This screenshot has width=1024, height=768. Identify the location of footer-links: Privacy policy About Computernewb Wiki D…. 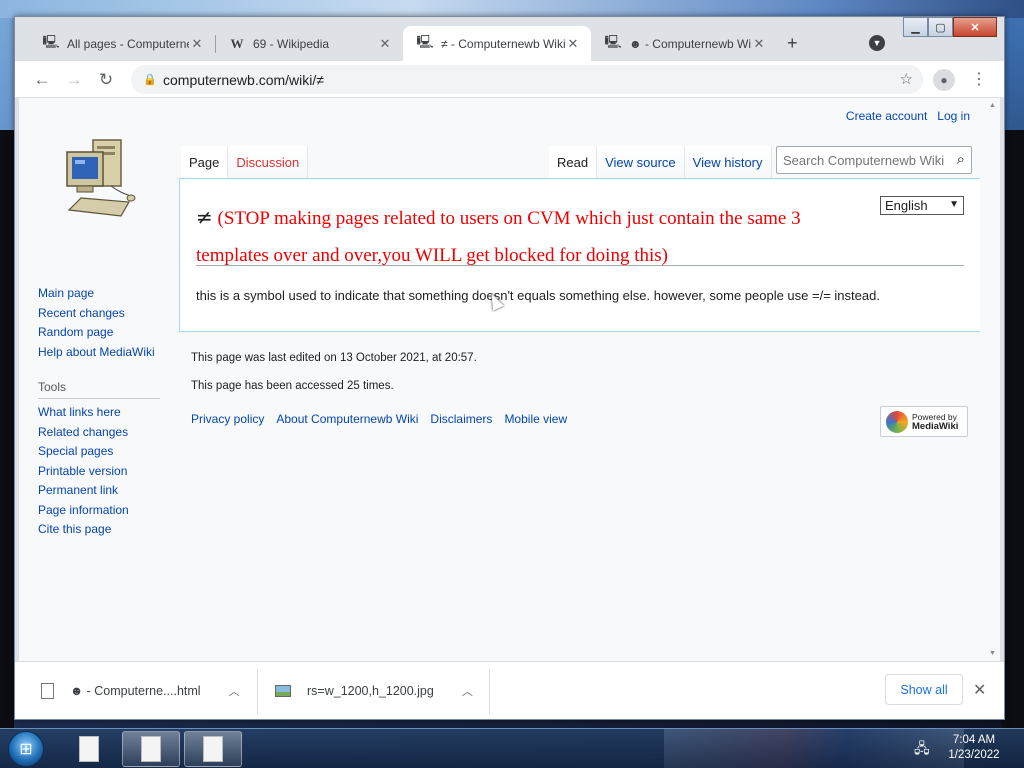
(379, 419).